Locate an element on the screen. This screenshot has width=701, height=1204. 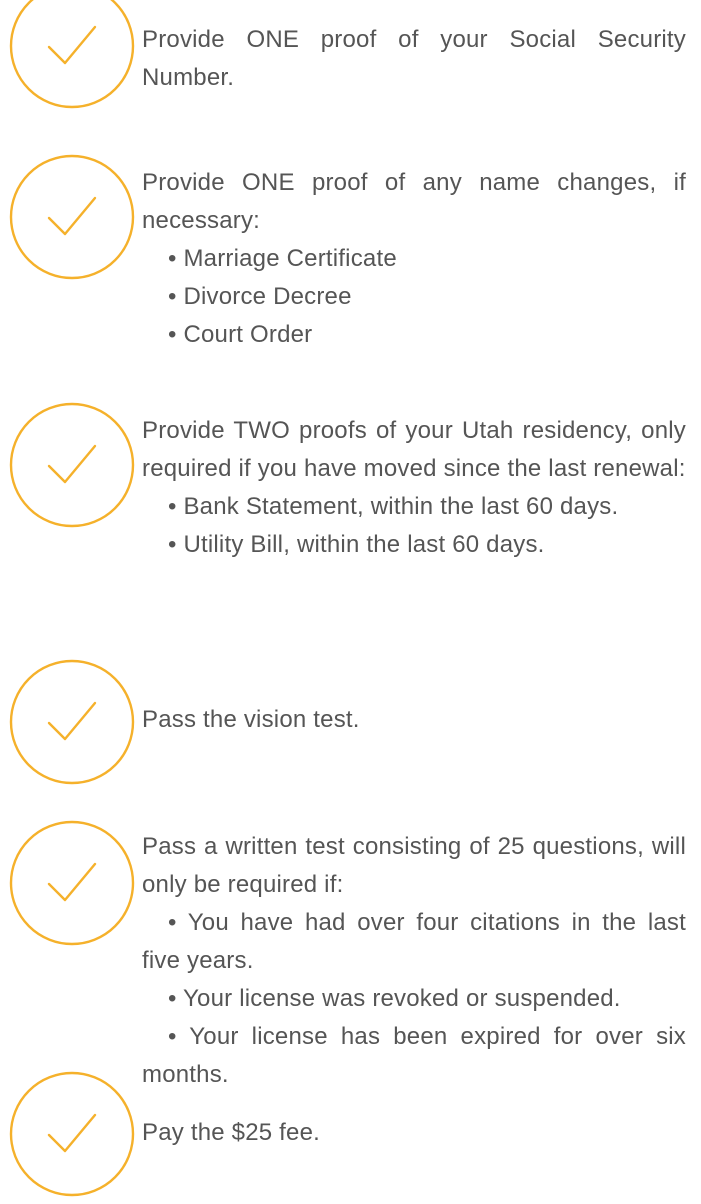
bullet-item: • Marriage Certificate is located at coordinates (282, 258).